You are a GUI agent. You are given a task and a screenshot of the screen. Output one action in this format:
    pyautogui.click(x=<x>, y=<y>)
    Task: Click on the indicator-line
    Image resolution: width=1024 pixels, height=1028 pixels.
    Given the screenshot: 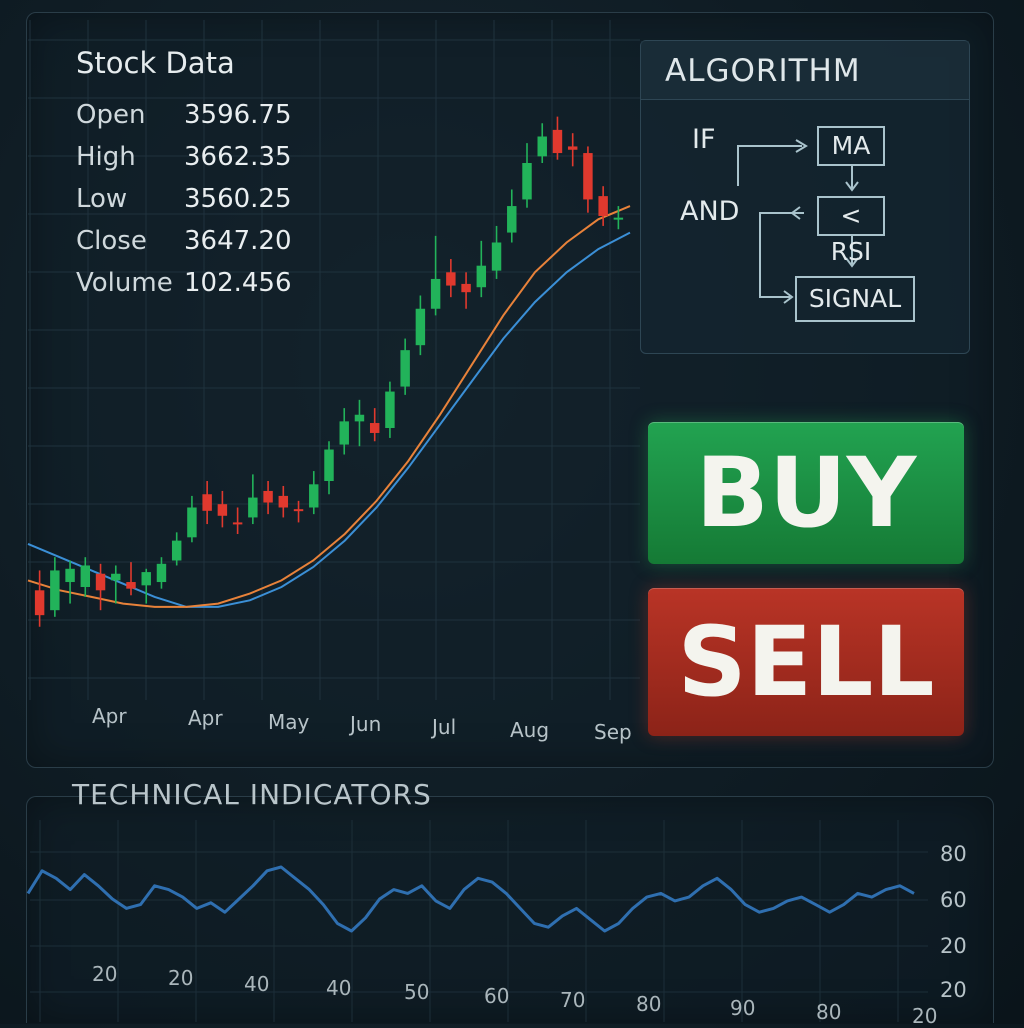 What is the action you would take?
    pyautogui.click(x=470, y=899)
    